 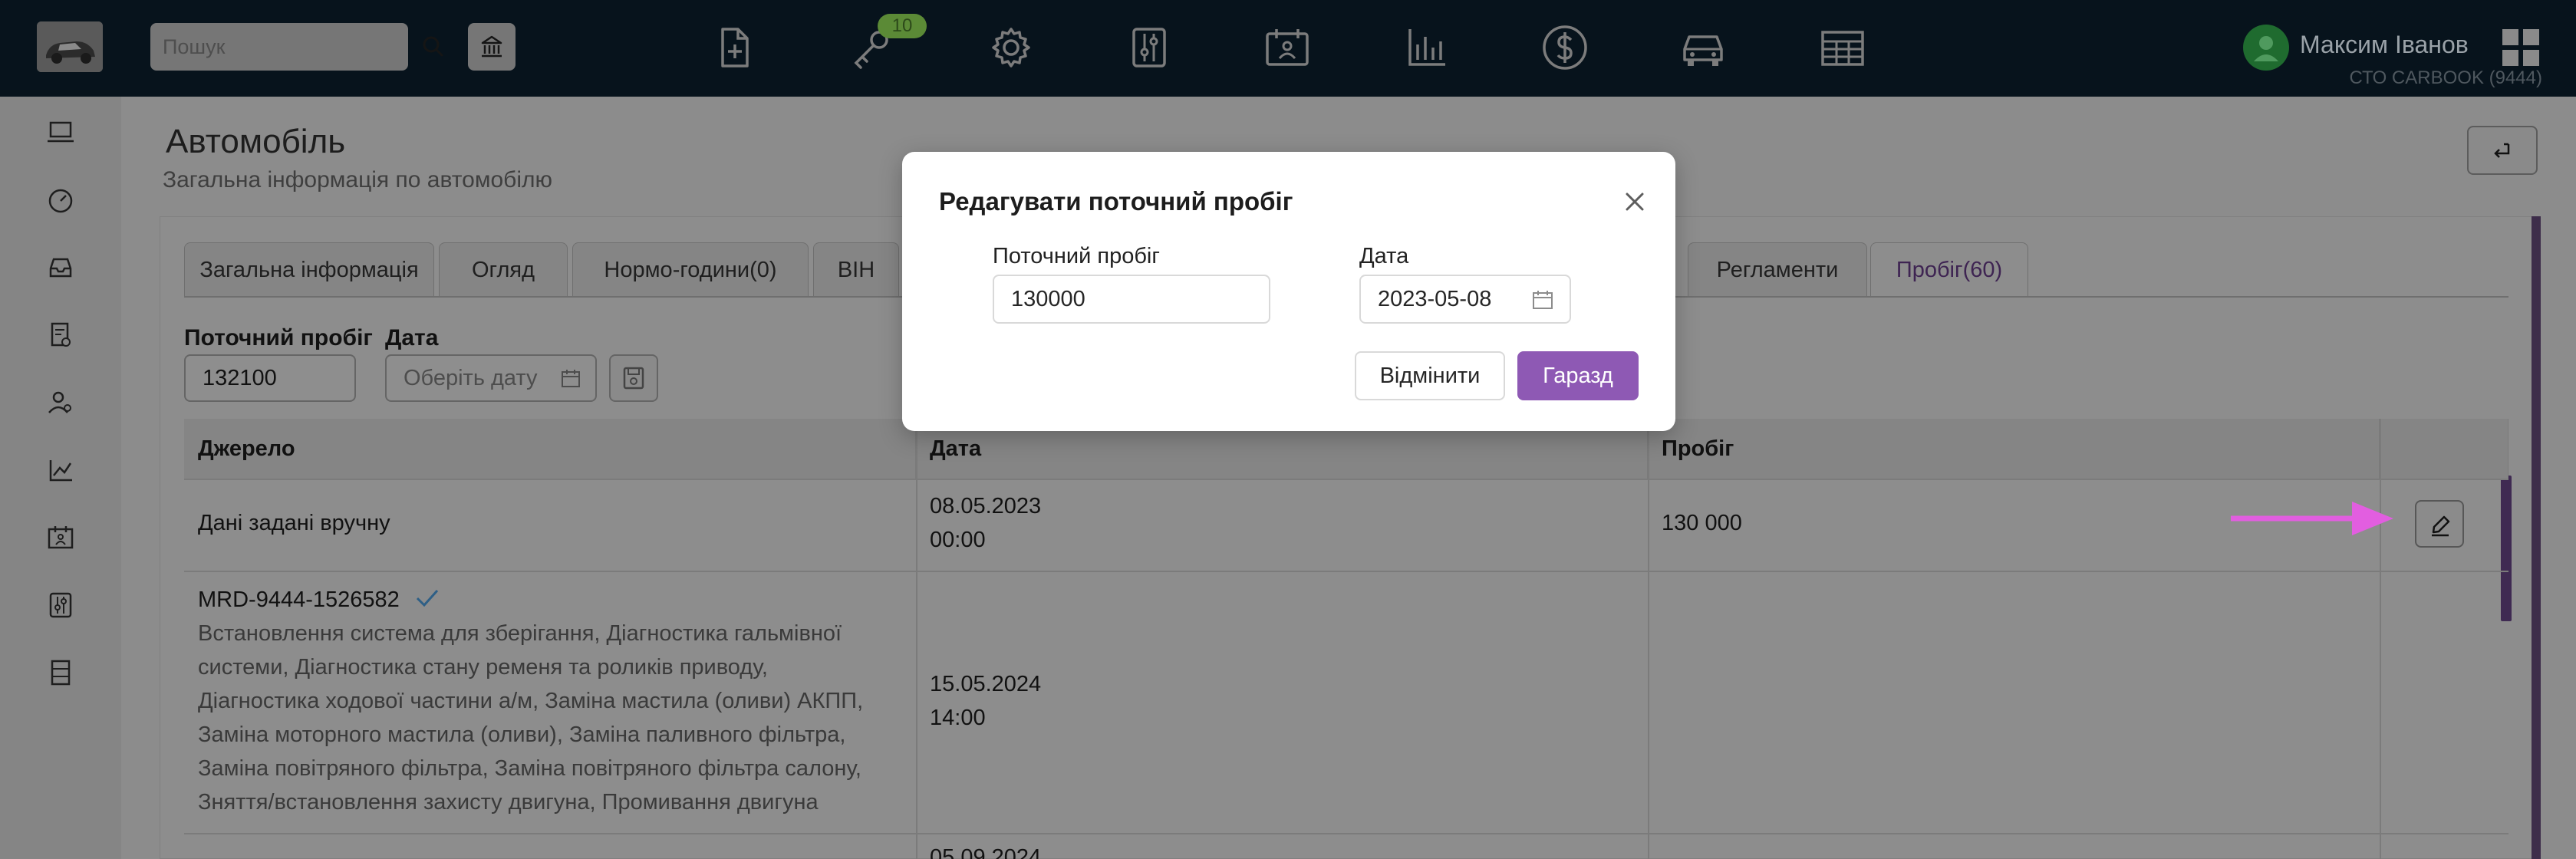 I want to click on date-label: Дата, so click(x=412, y=338).